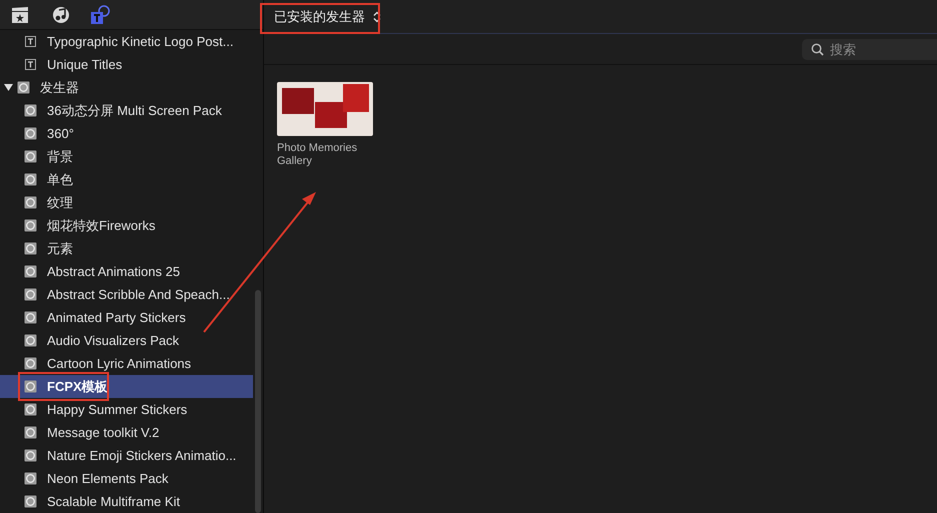 The image size is (937, 513). I want to click on filter-dropdown: 已安装的发生器, so click(327, 17).